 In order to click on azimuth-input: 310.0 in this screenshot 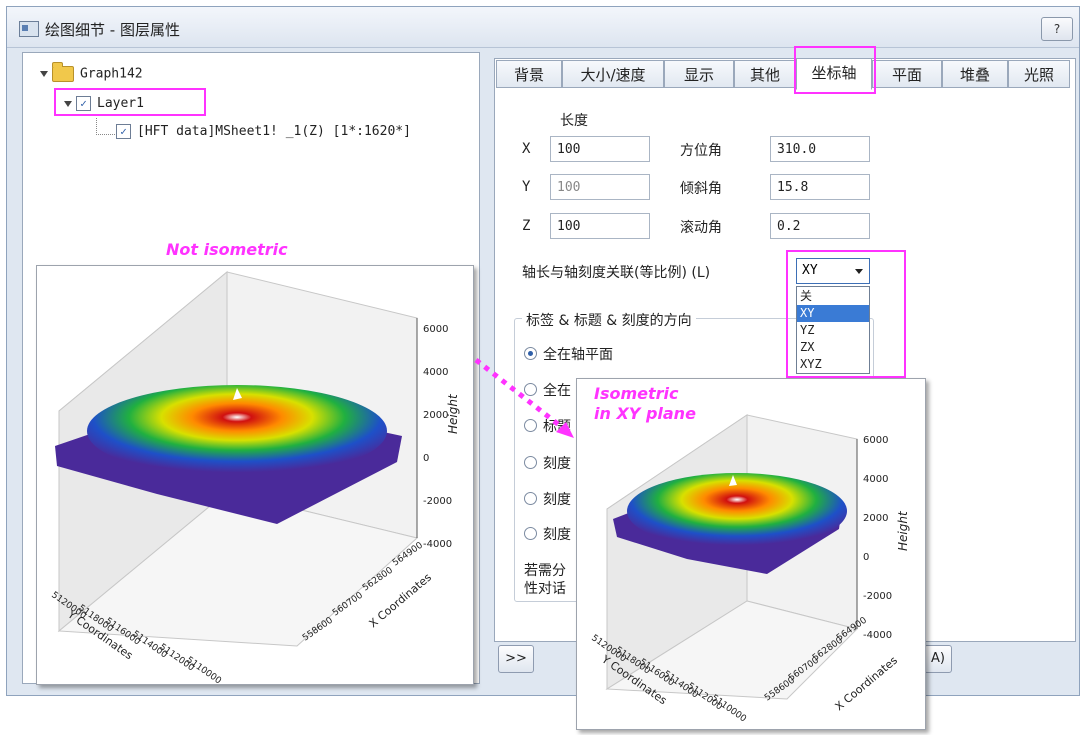, I will do `click(820, 149)`.